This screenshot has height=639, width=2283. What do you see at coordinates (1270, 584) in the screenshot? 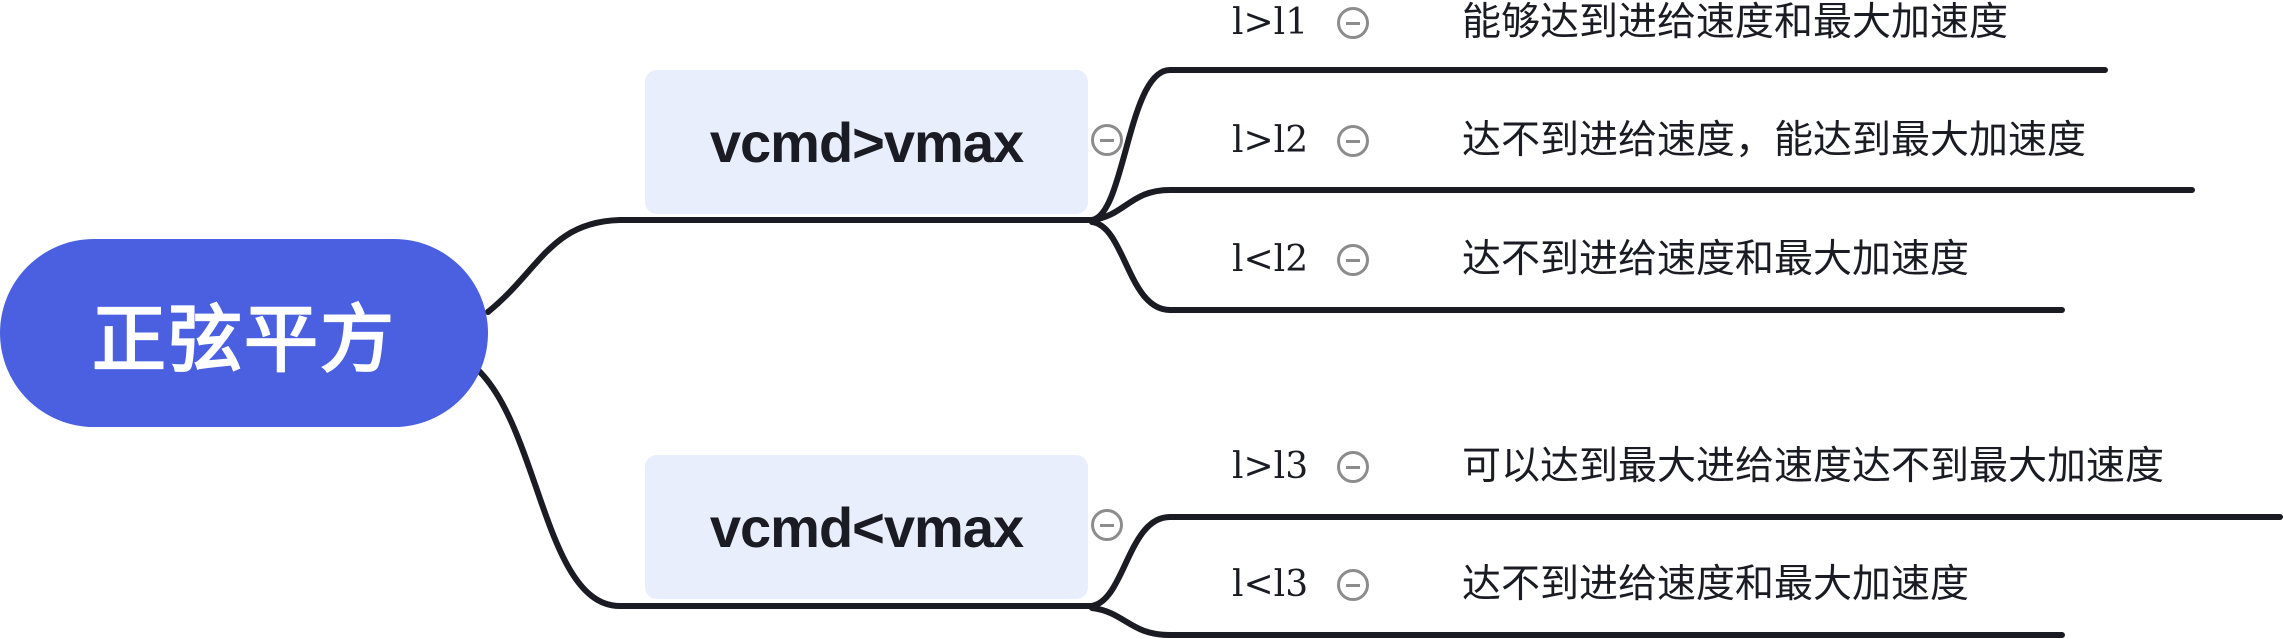
I see `leaf-condition: l<l3` at bounding box center [1270, 584].